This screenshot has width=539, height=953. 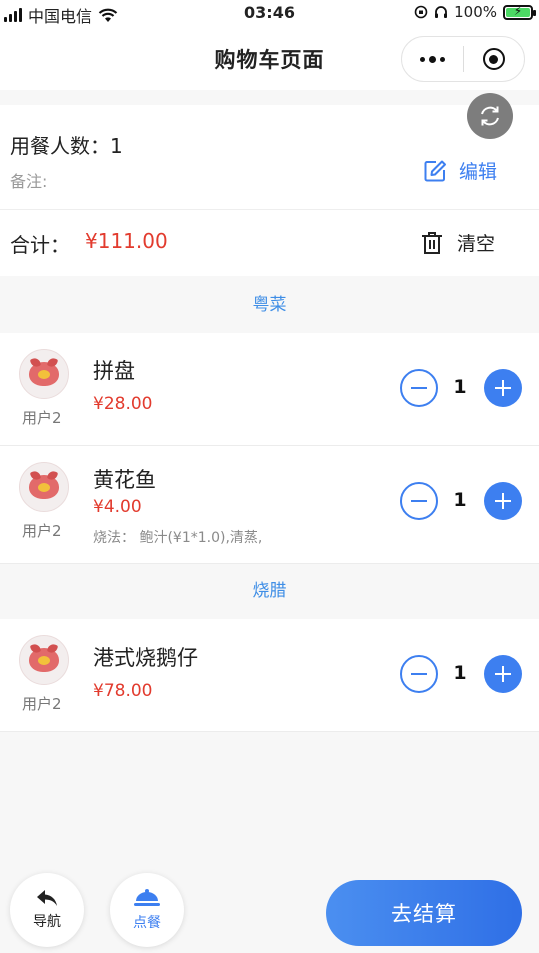 What do you see at coordinates (421, 12) in the screenshot?
I see `orientation-lock-icon` at bounding box center [421, 12].